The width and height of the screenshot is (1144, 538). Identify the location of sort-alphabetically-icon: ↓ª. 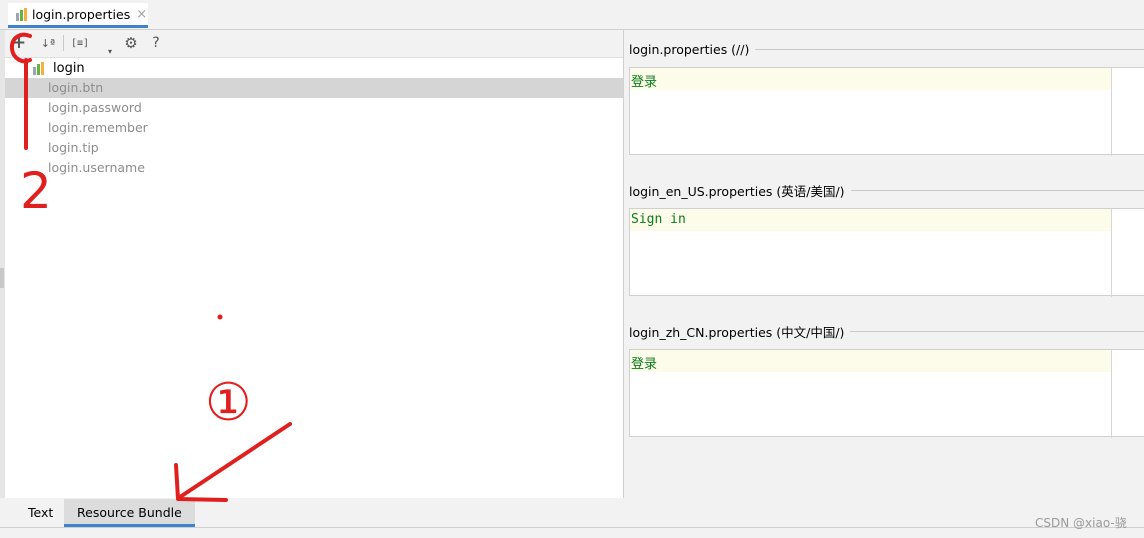
(48, 43).